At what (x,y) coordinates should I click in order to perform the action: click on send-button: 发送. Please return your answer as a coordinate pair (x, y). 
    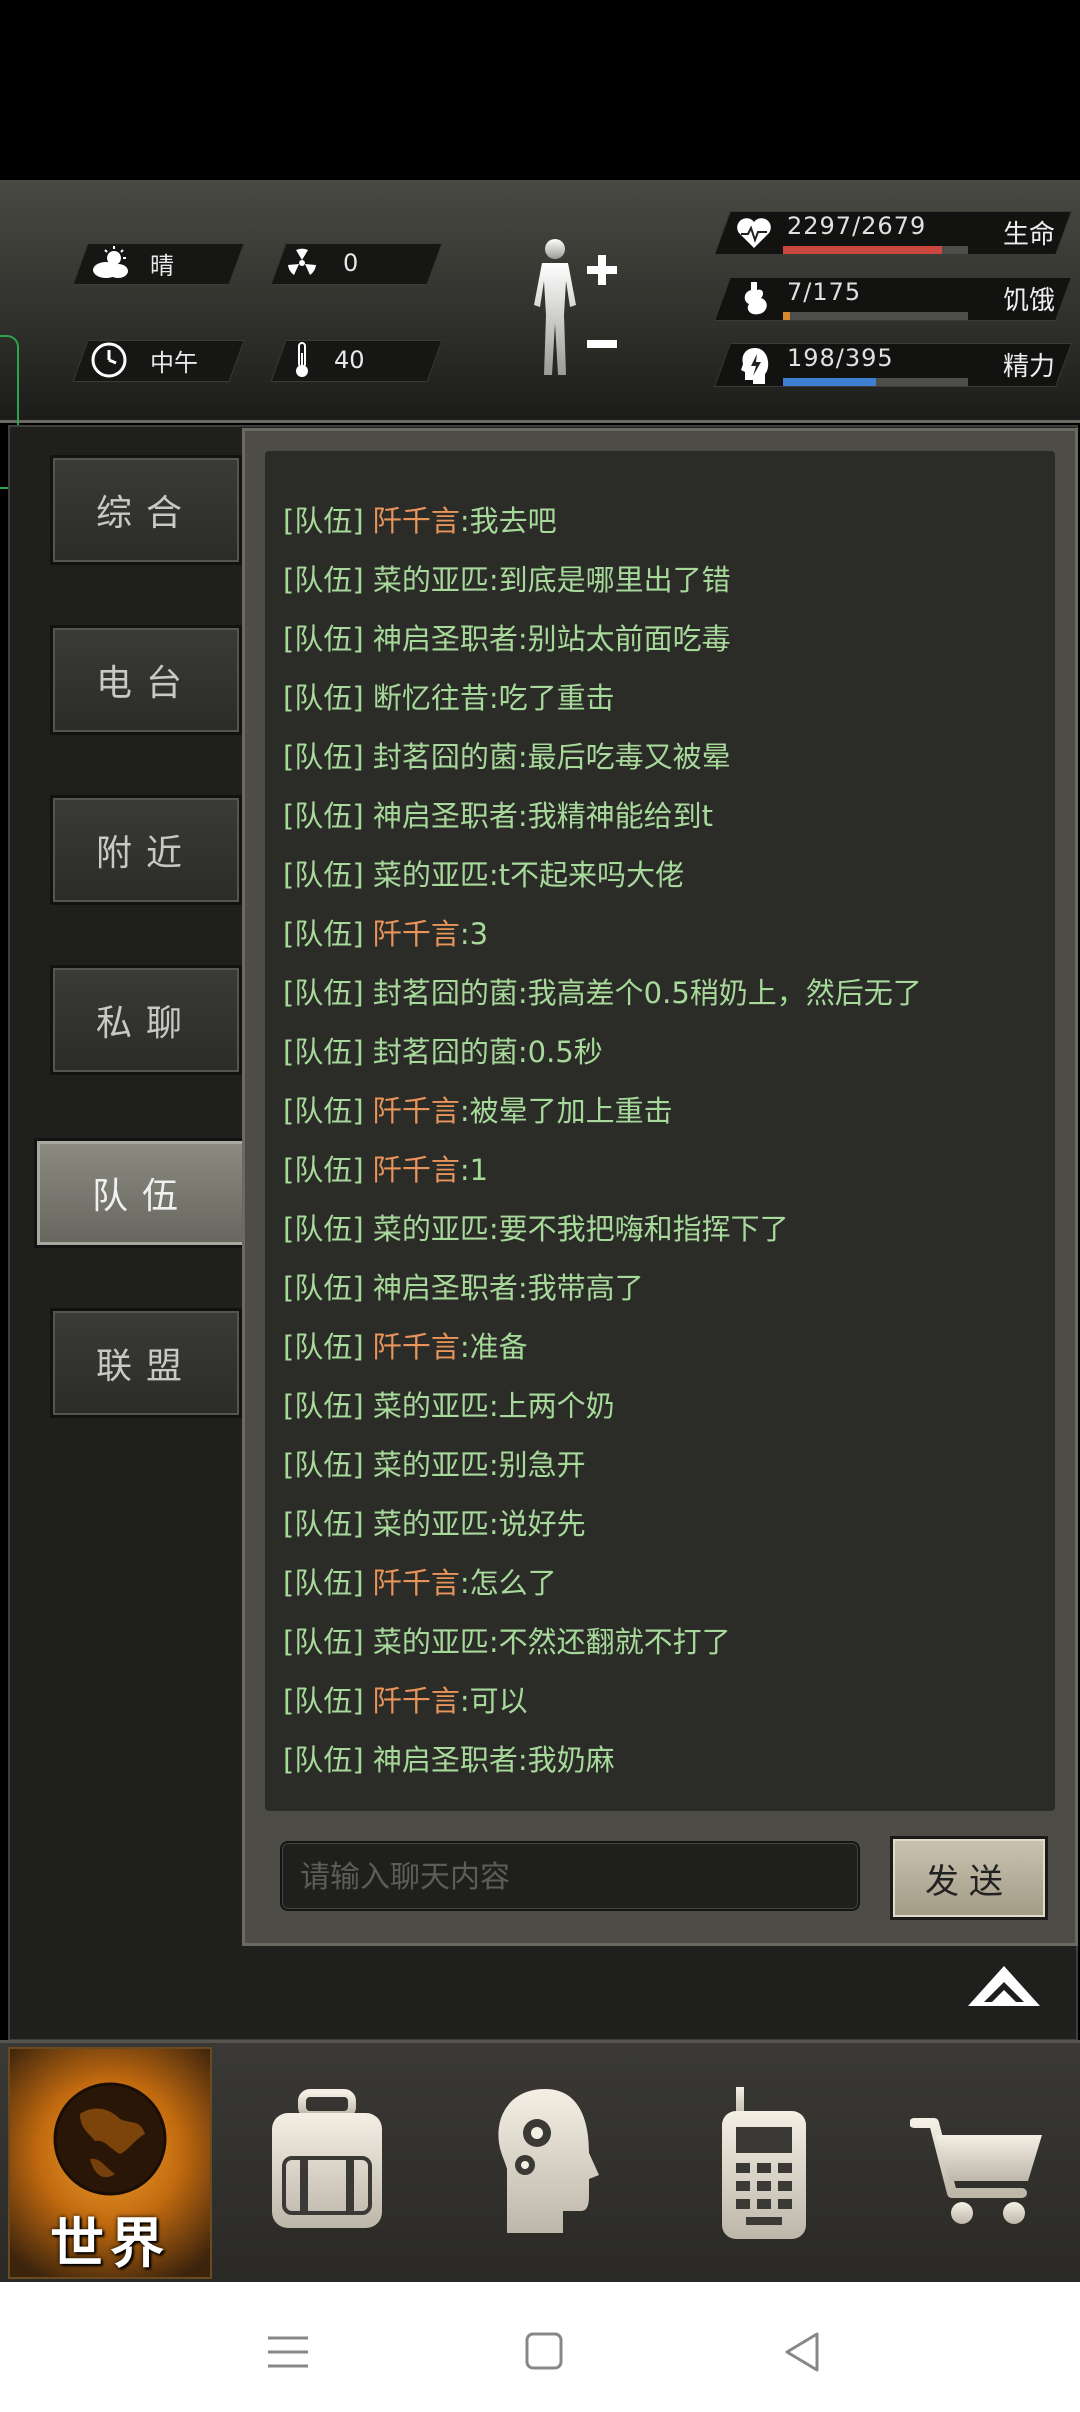
    Looking at the image, I should click on (969, 1878).